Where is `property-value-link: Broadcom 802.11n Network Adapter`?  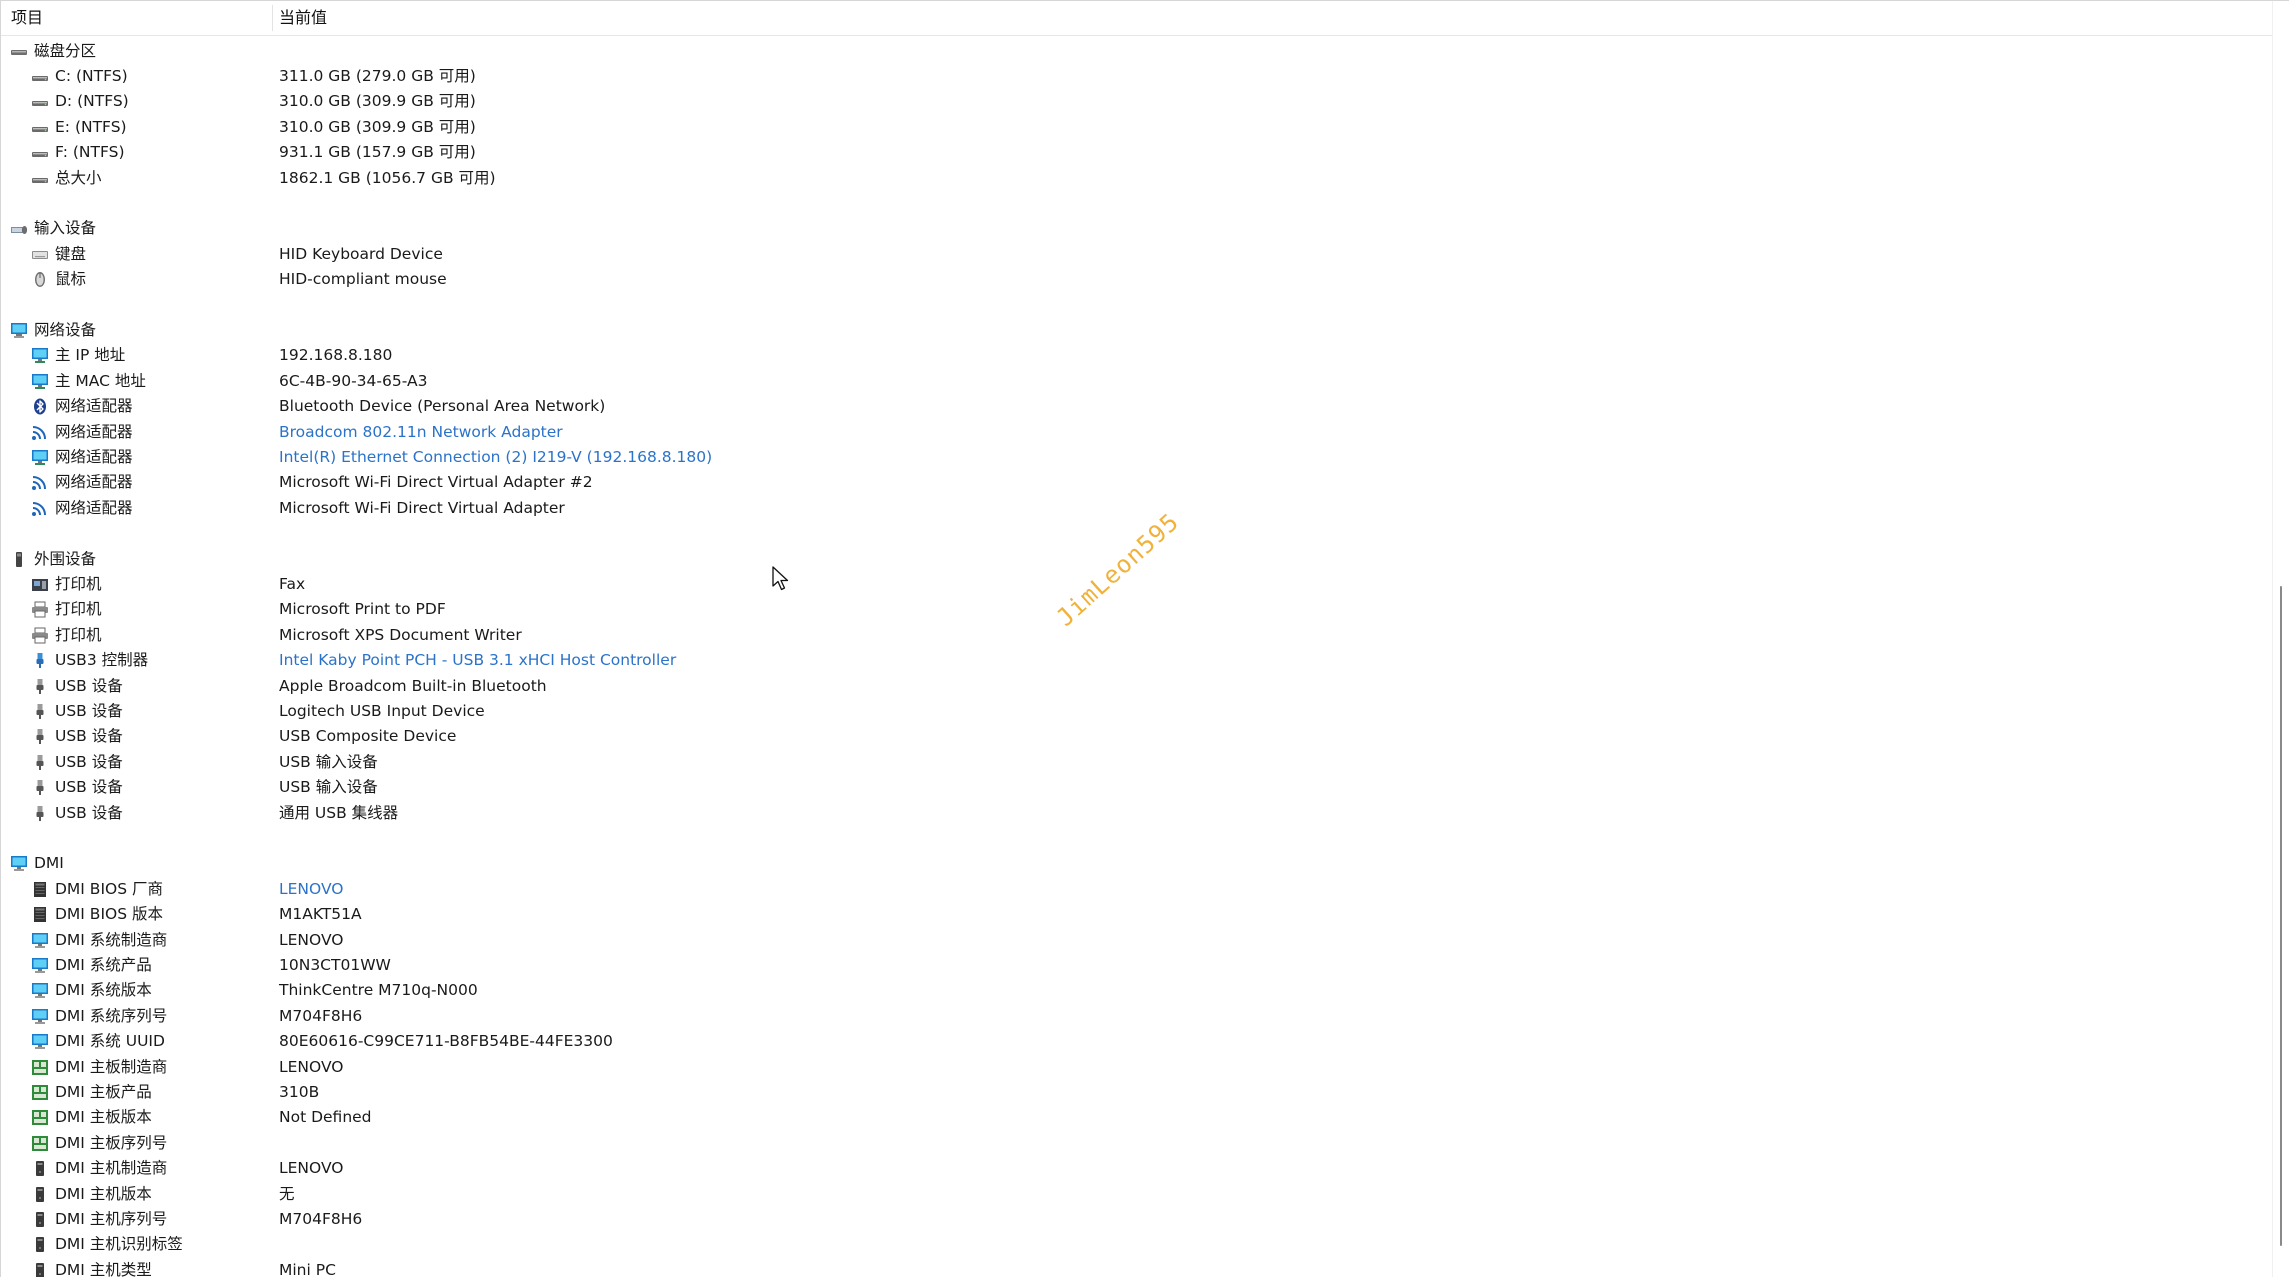
property-value-link: Broadcom 802.11n Network Adapter is located at coordinates (421, 432).